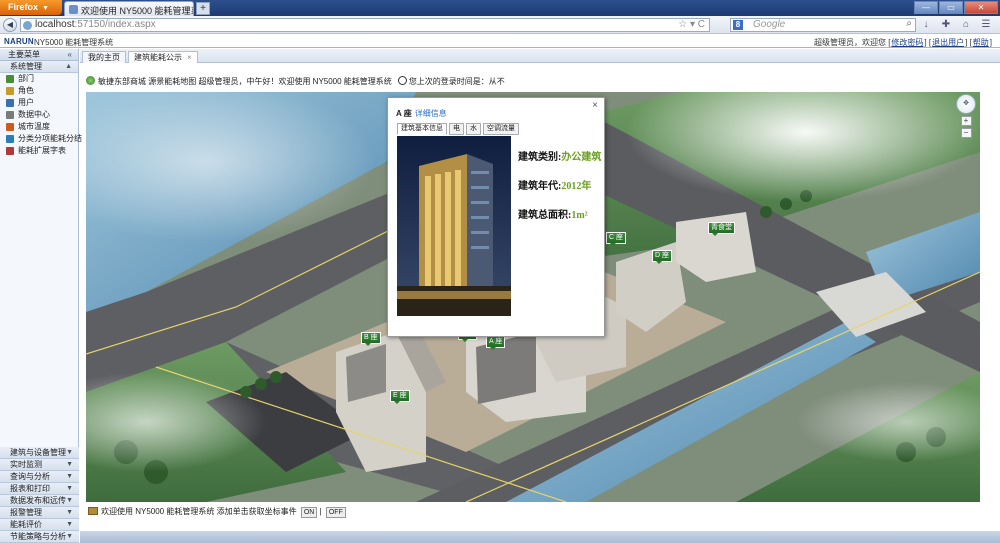 This screenshot has height=543, width=1000. Describe the element at coordinates (981, 42) in the screenshot. I see `help-link: 帮助` at that location.